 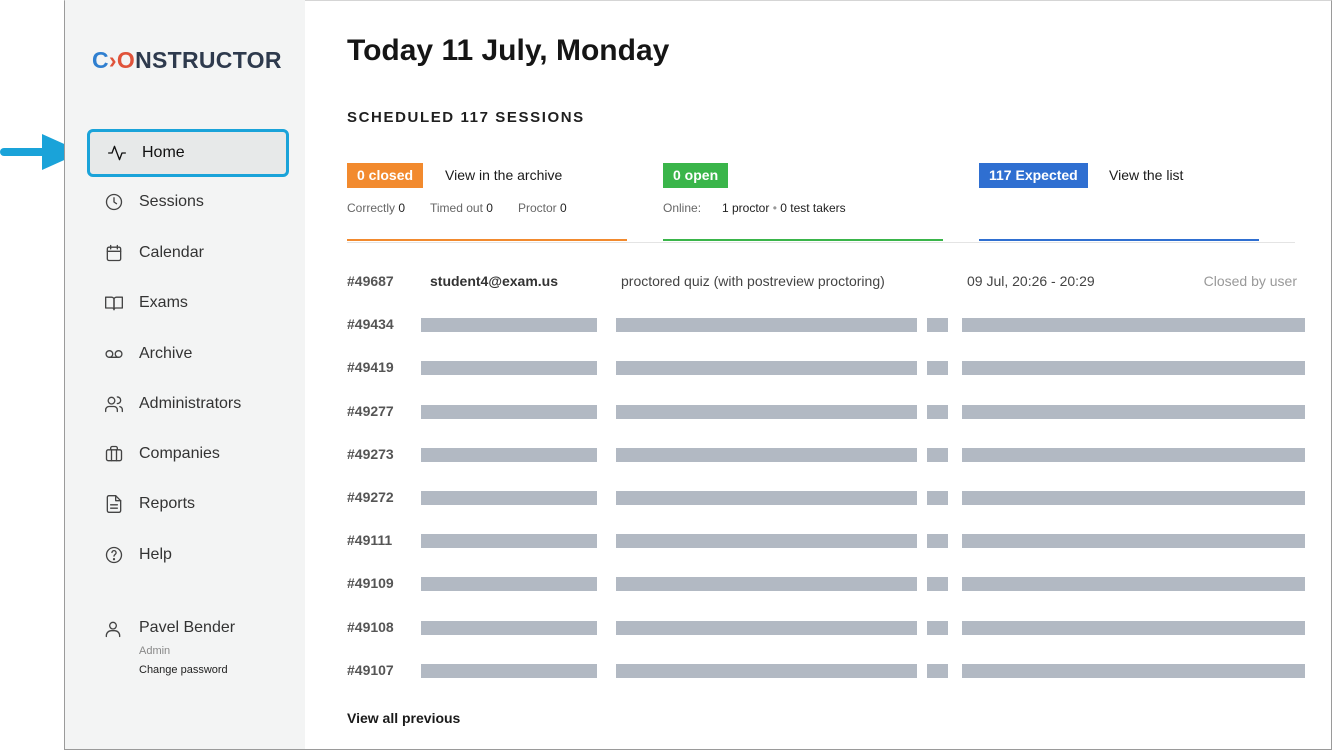 I want to click on closed-underline, so click(x=487, y=240).